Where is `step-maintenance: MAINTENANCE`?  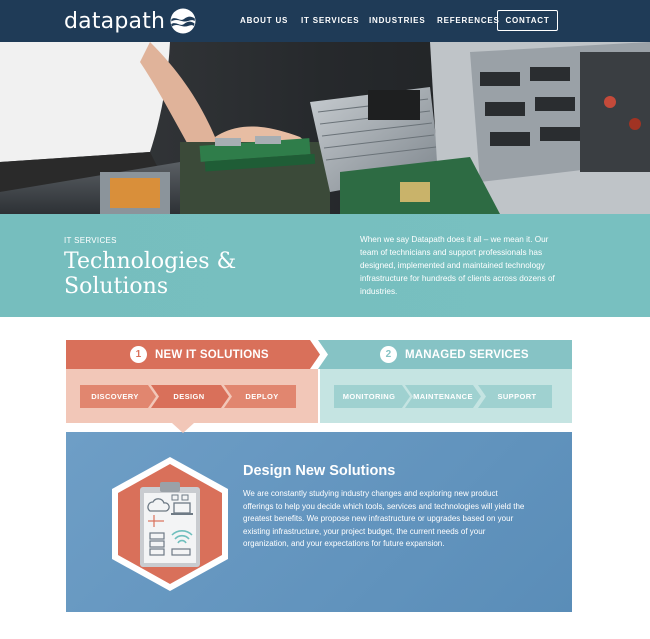 step-maintenance: MAINTENANCE is located at coordinates (443, 396).